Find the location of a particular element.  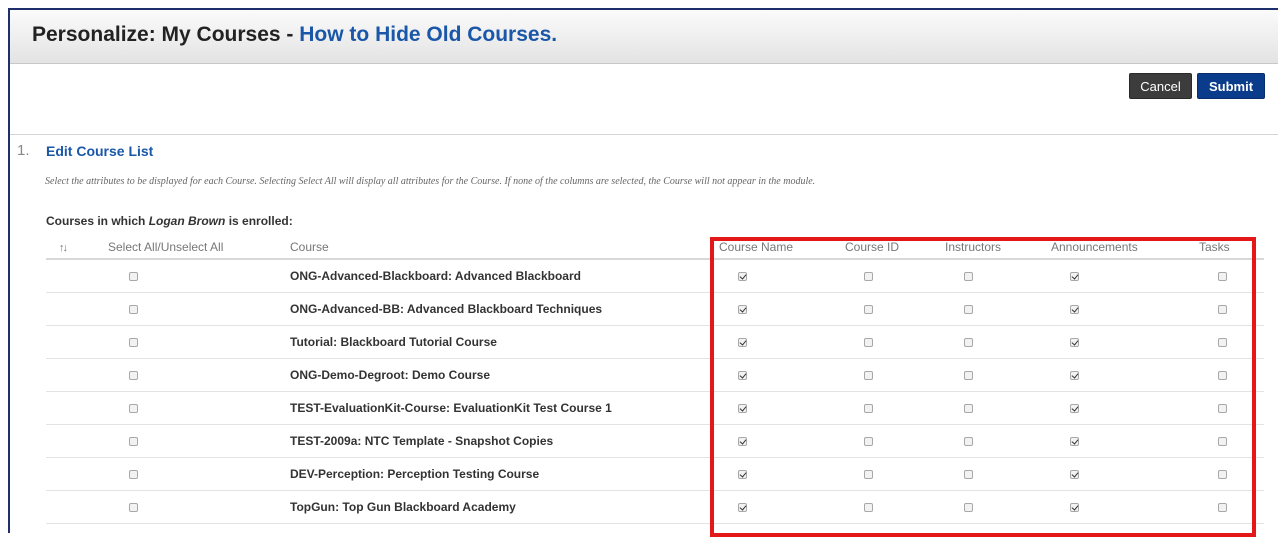

cancel-button: Cancel is located at coordinates (1160, 86).